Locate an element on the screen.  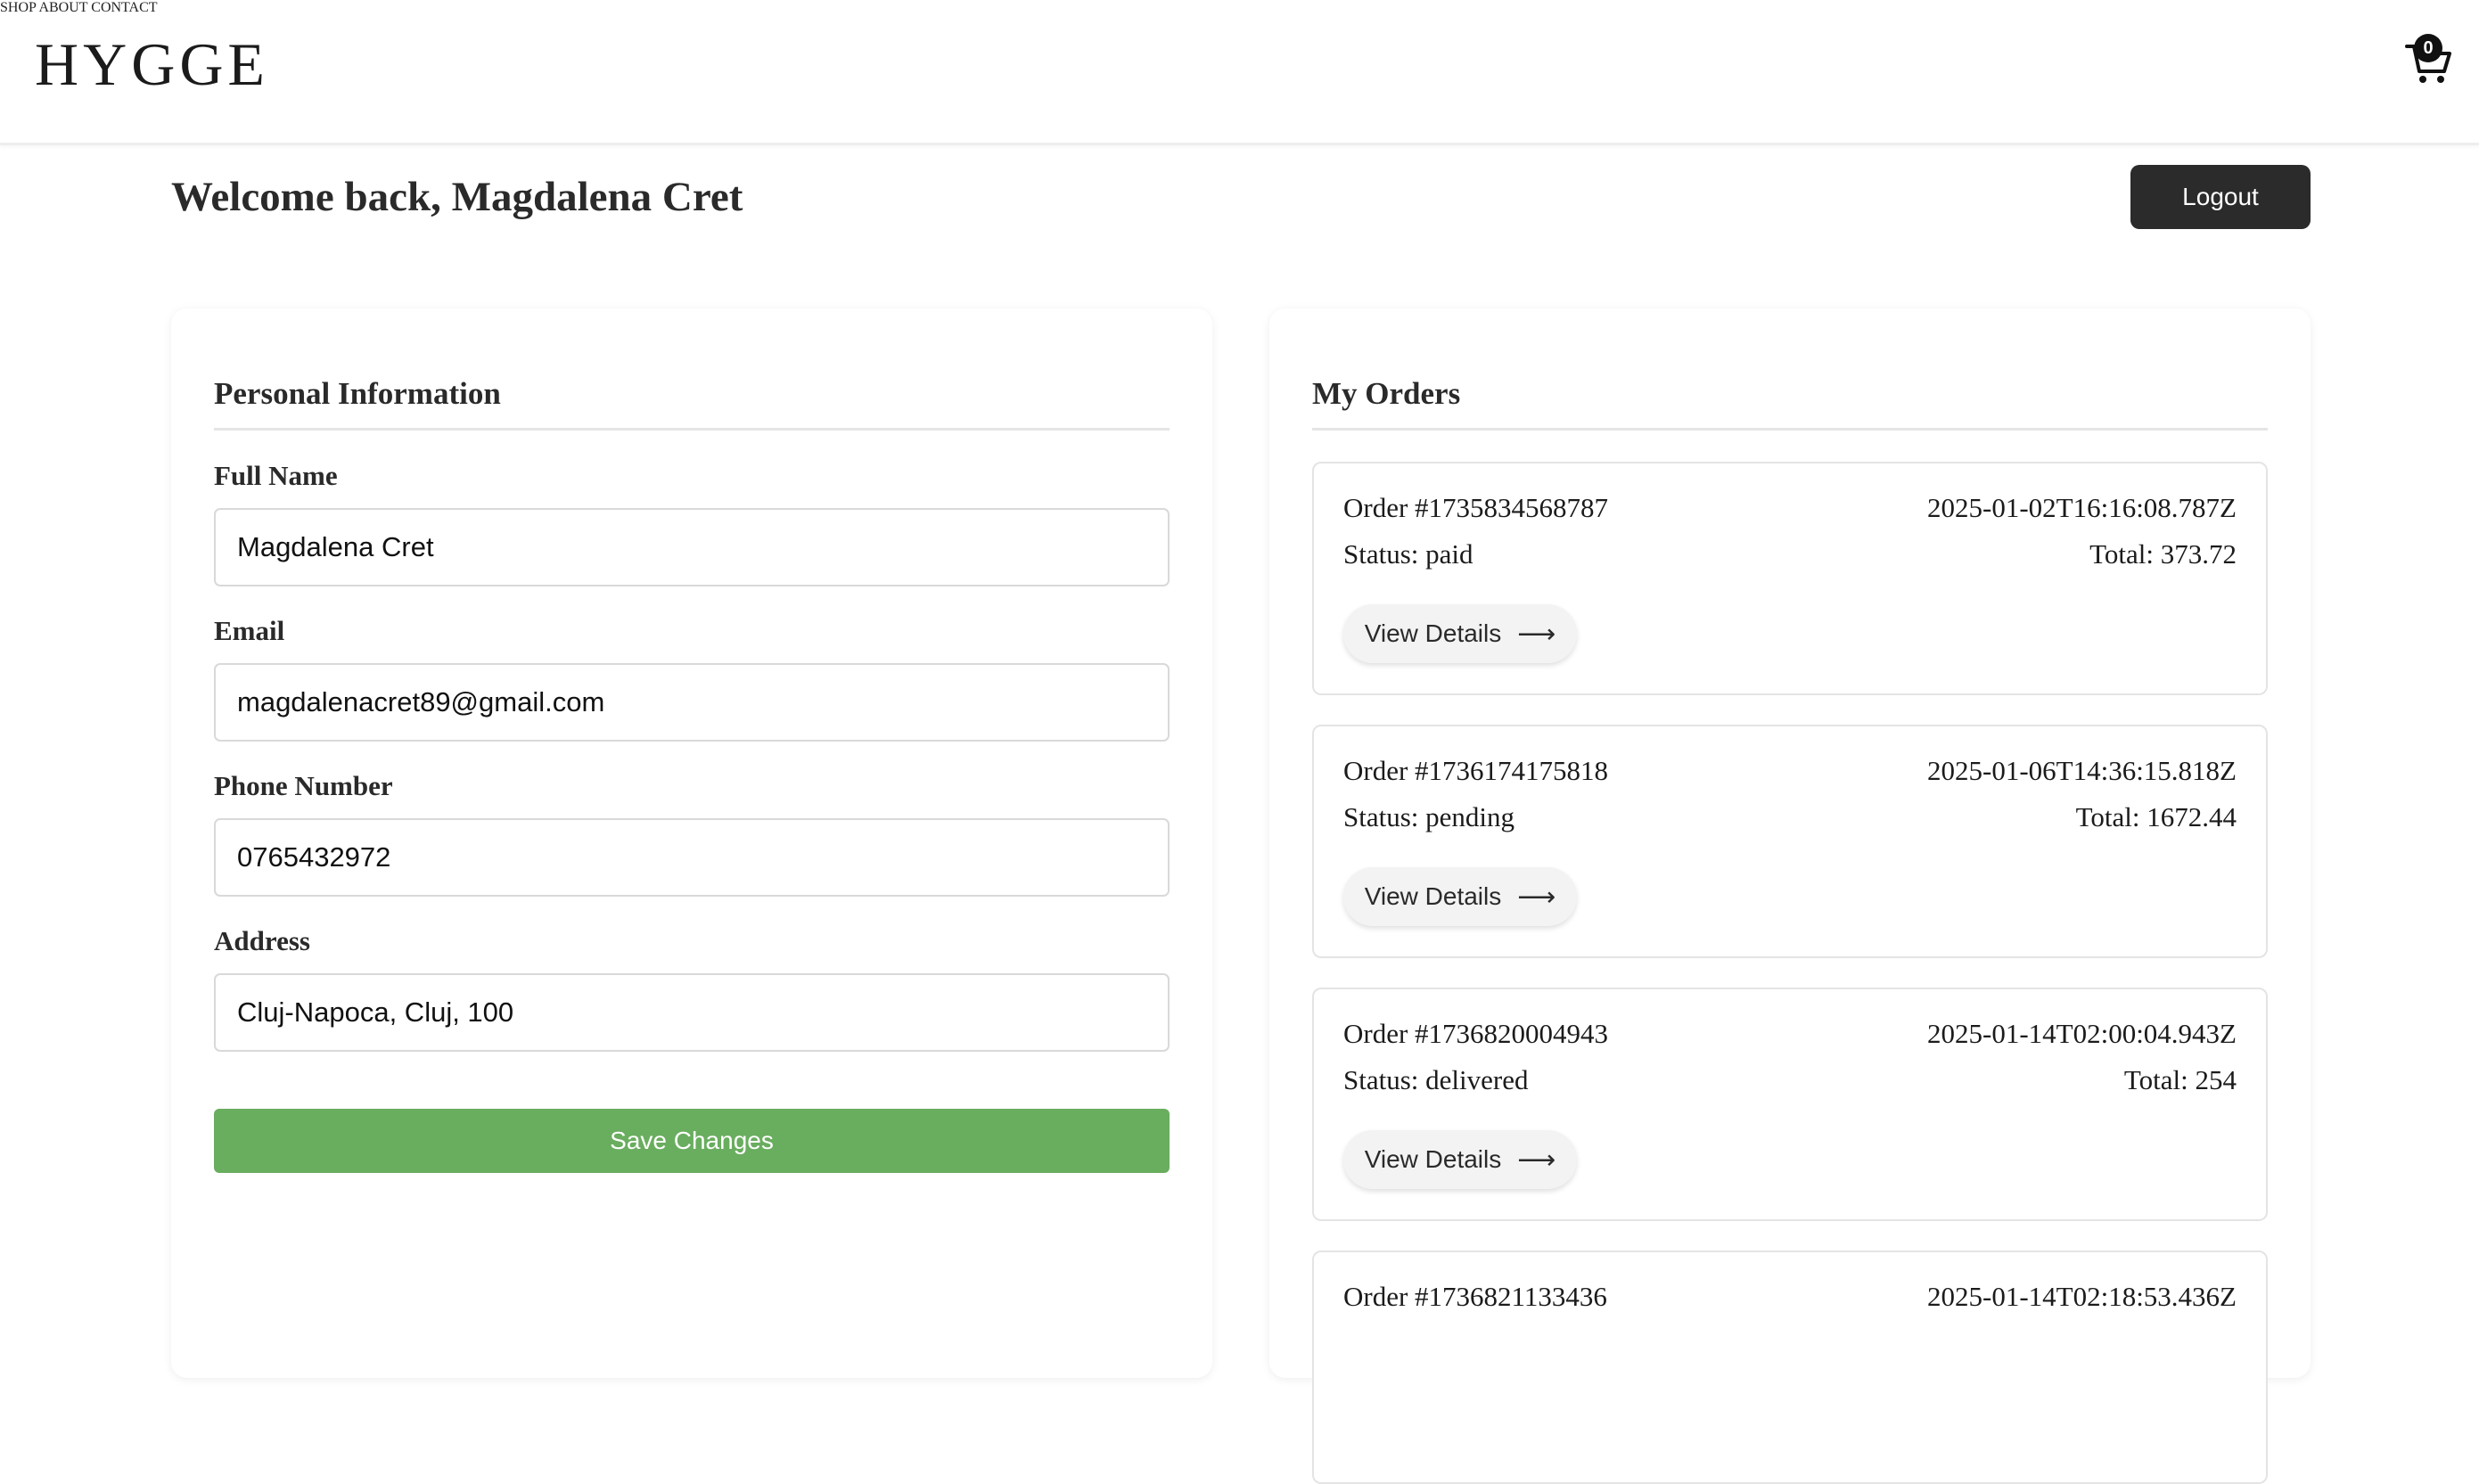
nav-about: ABOUT is located at coordinates (62, 7).